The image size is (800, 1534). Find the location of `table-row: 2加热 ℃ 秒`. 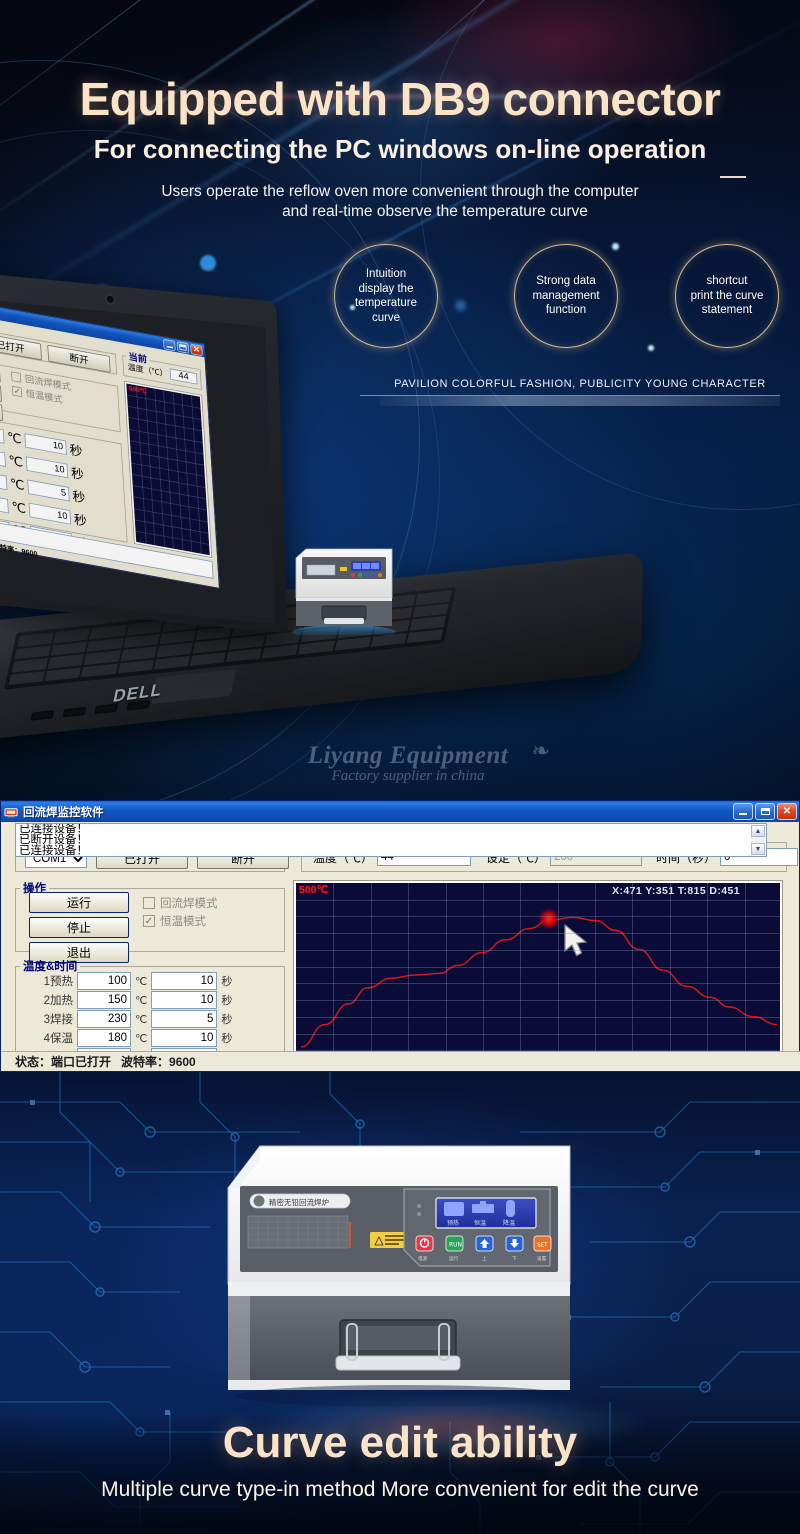

table-row: 2加热 ℃ 秒 is located at coordinates (129, 1000).